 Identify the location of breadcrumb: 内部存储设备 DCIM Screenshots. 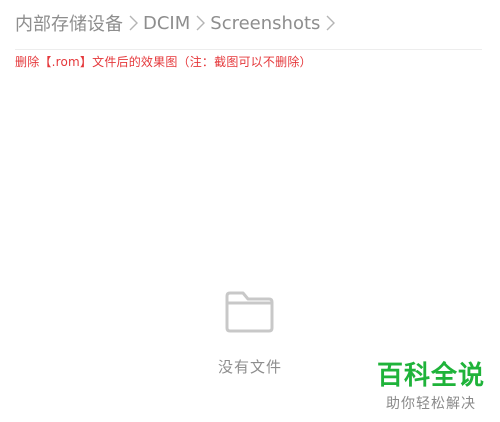
(177, 23).